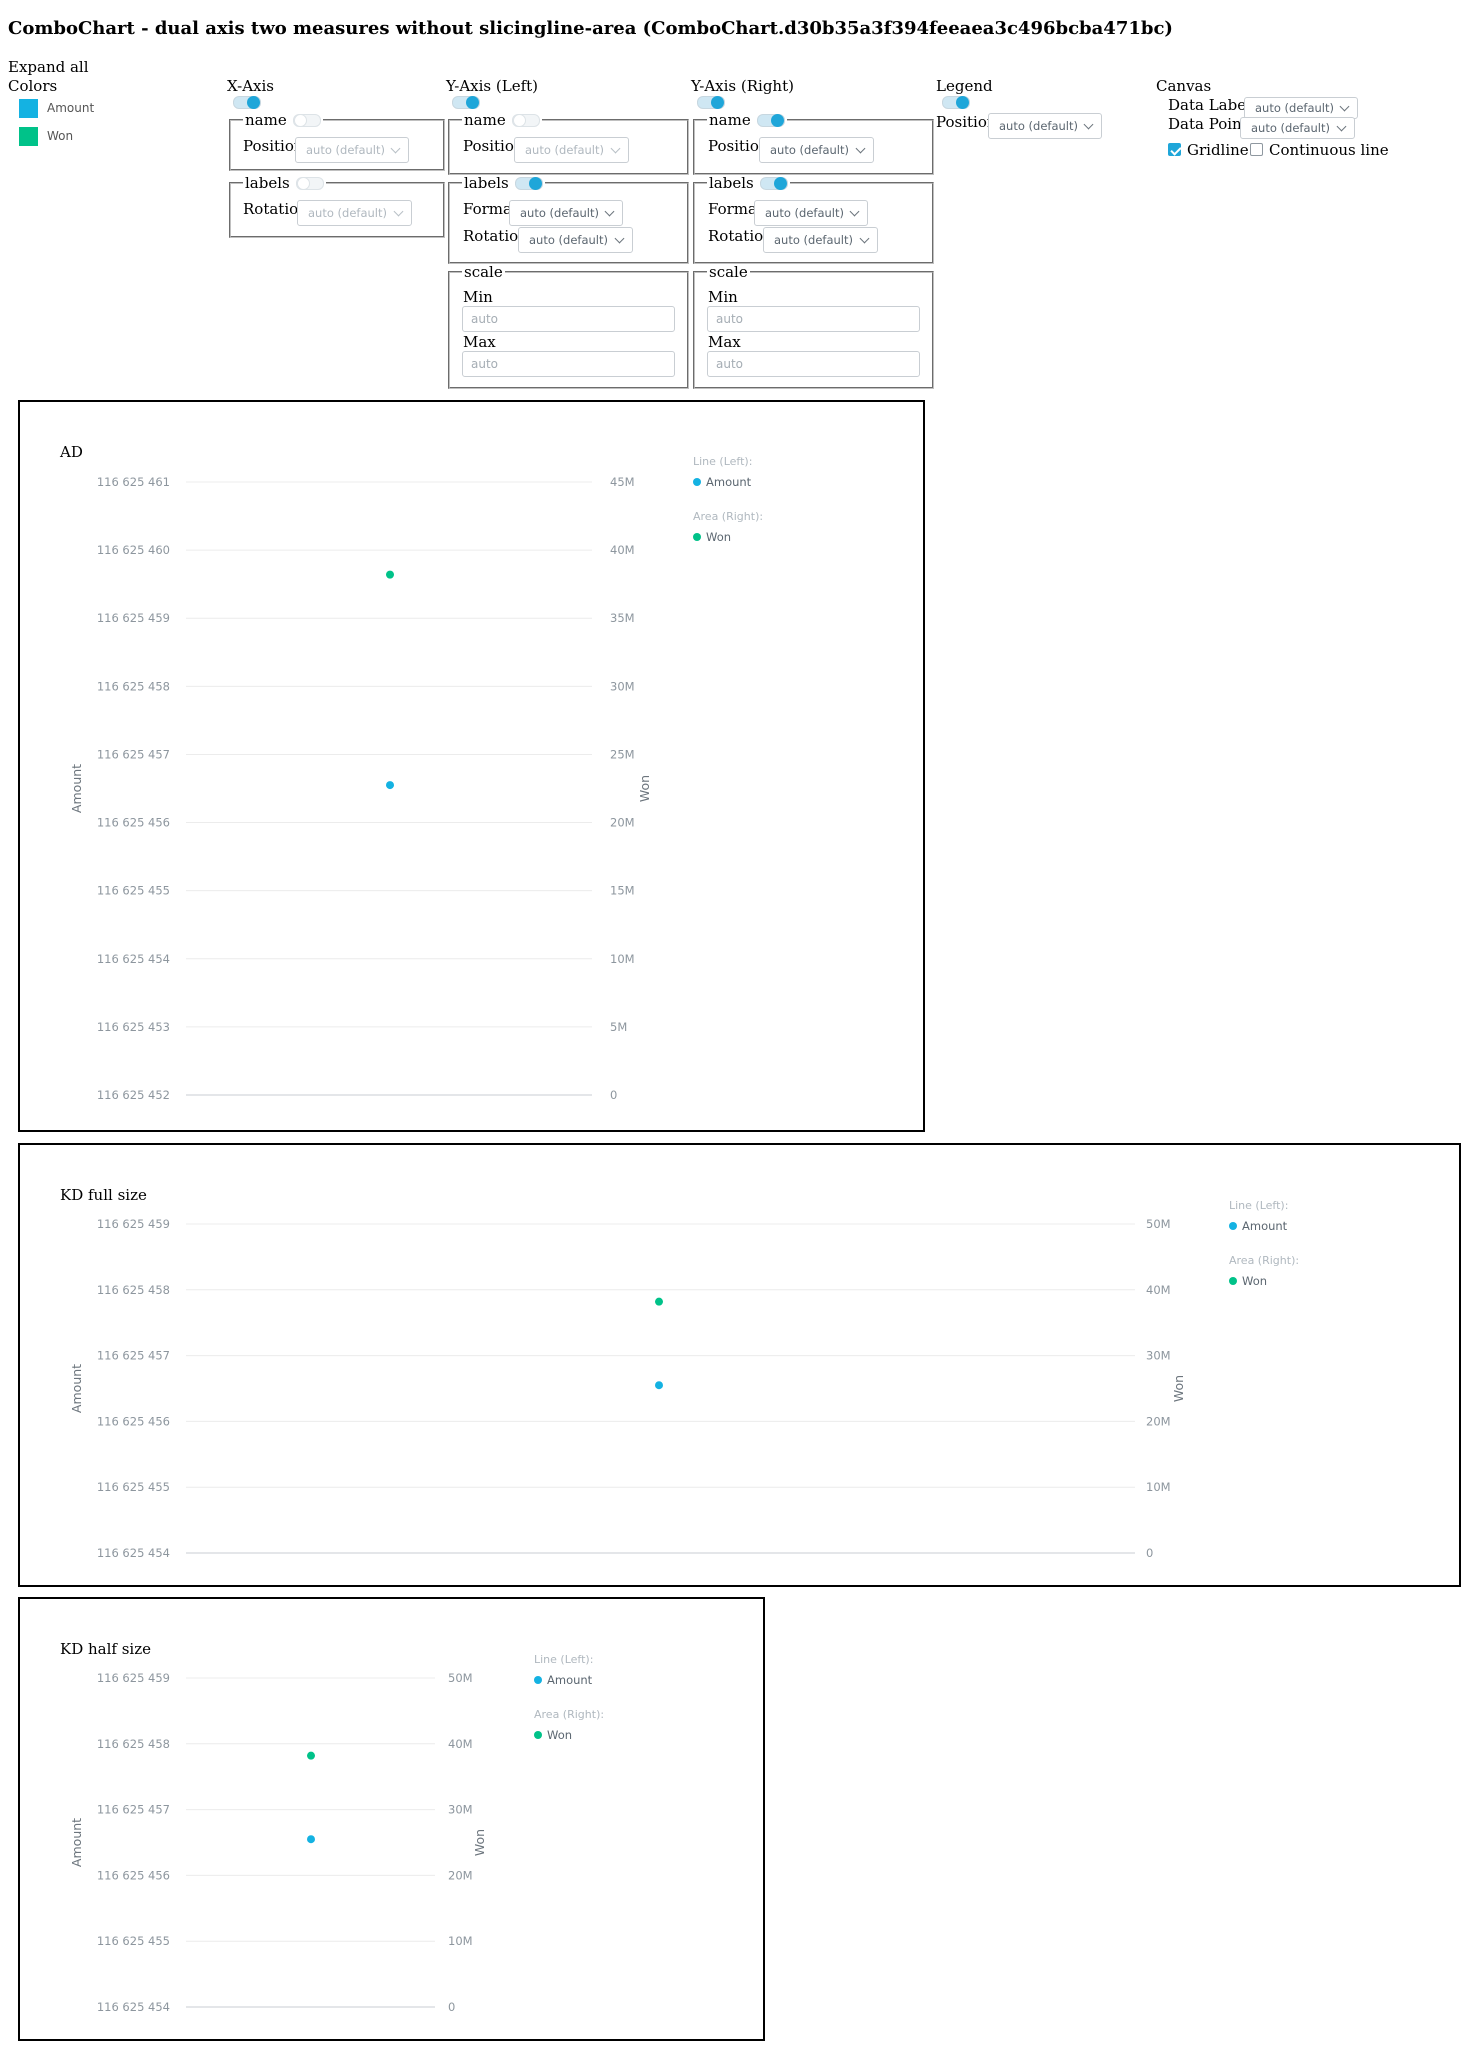  I want to click on y-axis-right-name-toggle, so click(770, 120).